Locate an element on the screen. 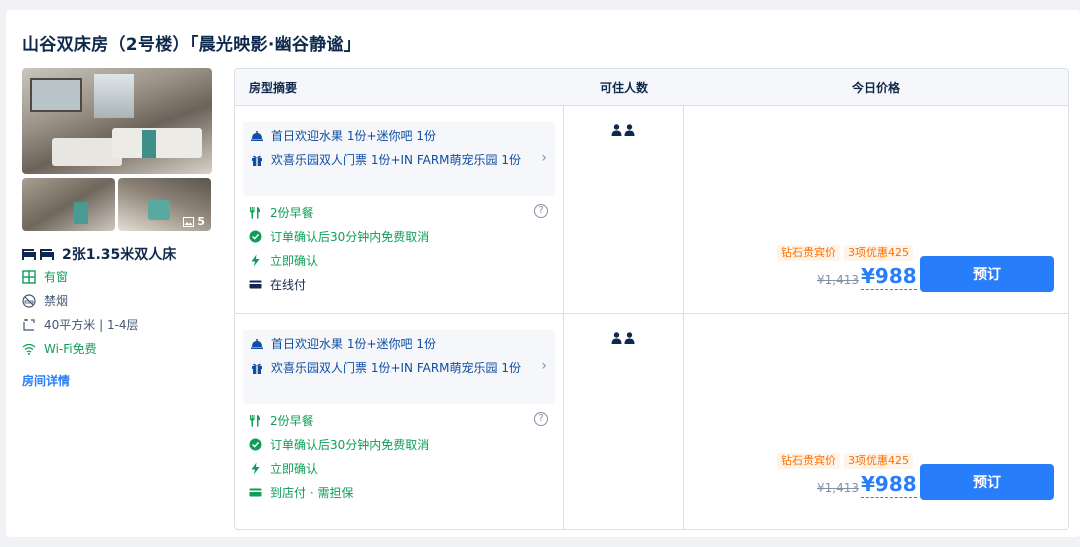 This screenshot has width=1080, height=547. no-smoking-icon is located at coordinates (29, 300).